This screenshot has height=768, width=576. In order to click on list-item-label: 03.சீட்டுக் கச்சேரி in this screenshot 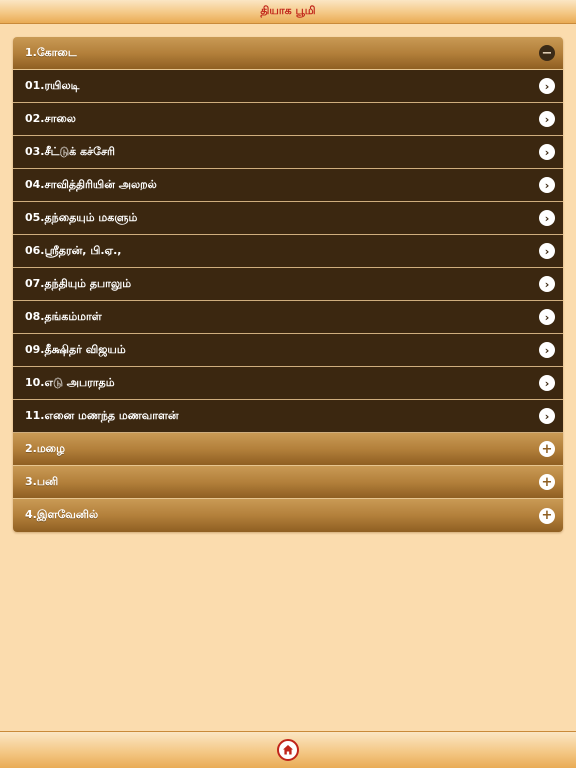, I will do `click(70, 151)`.